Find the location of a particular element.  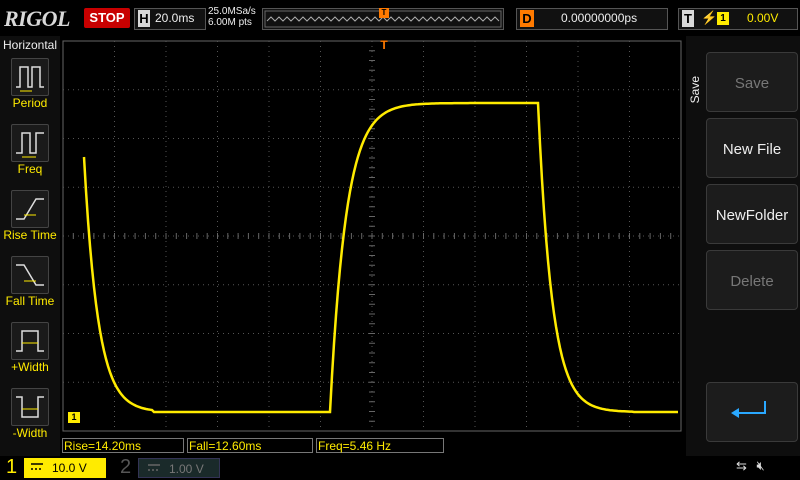

menu-item-label: Period is located at coordinates (30, 103).